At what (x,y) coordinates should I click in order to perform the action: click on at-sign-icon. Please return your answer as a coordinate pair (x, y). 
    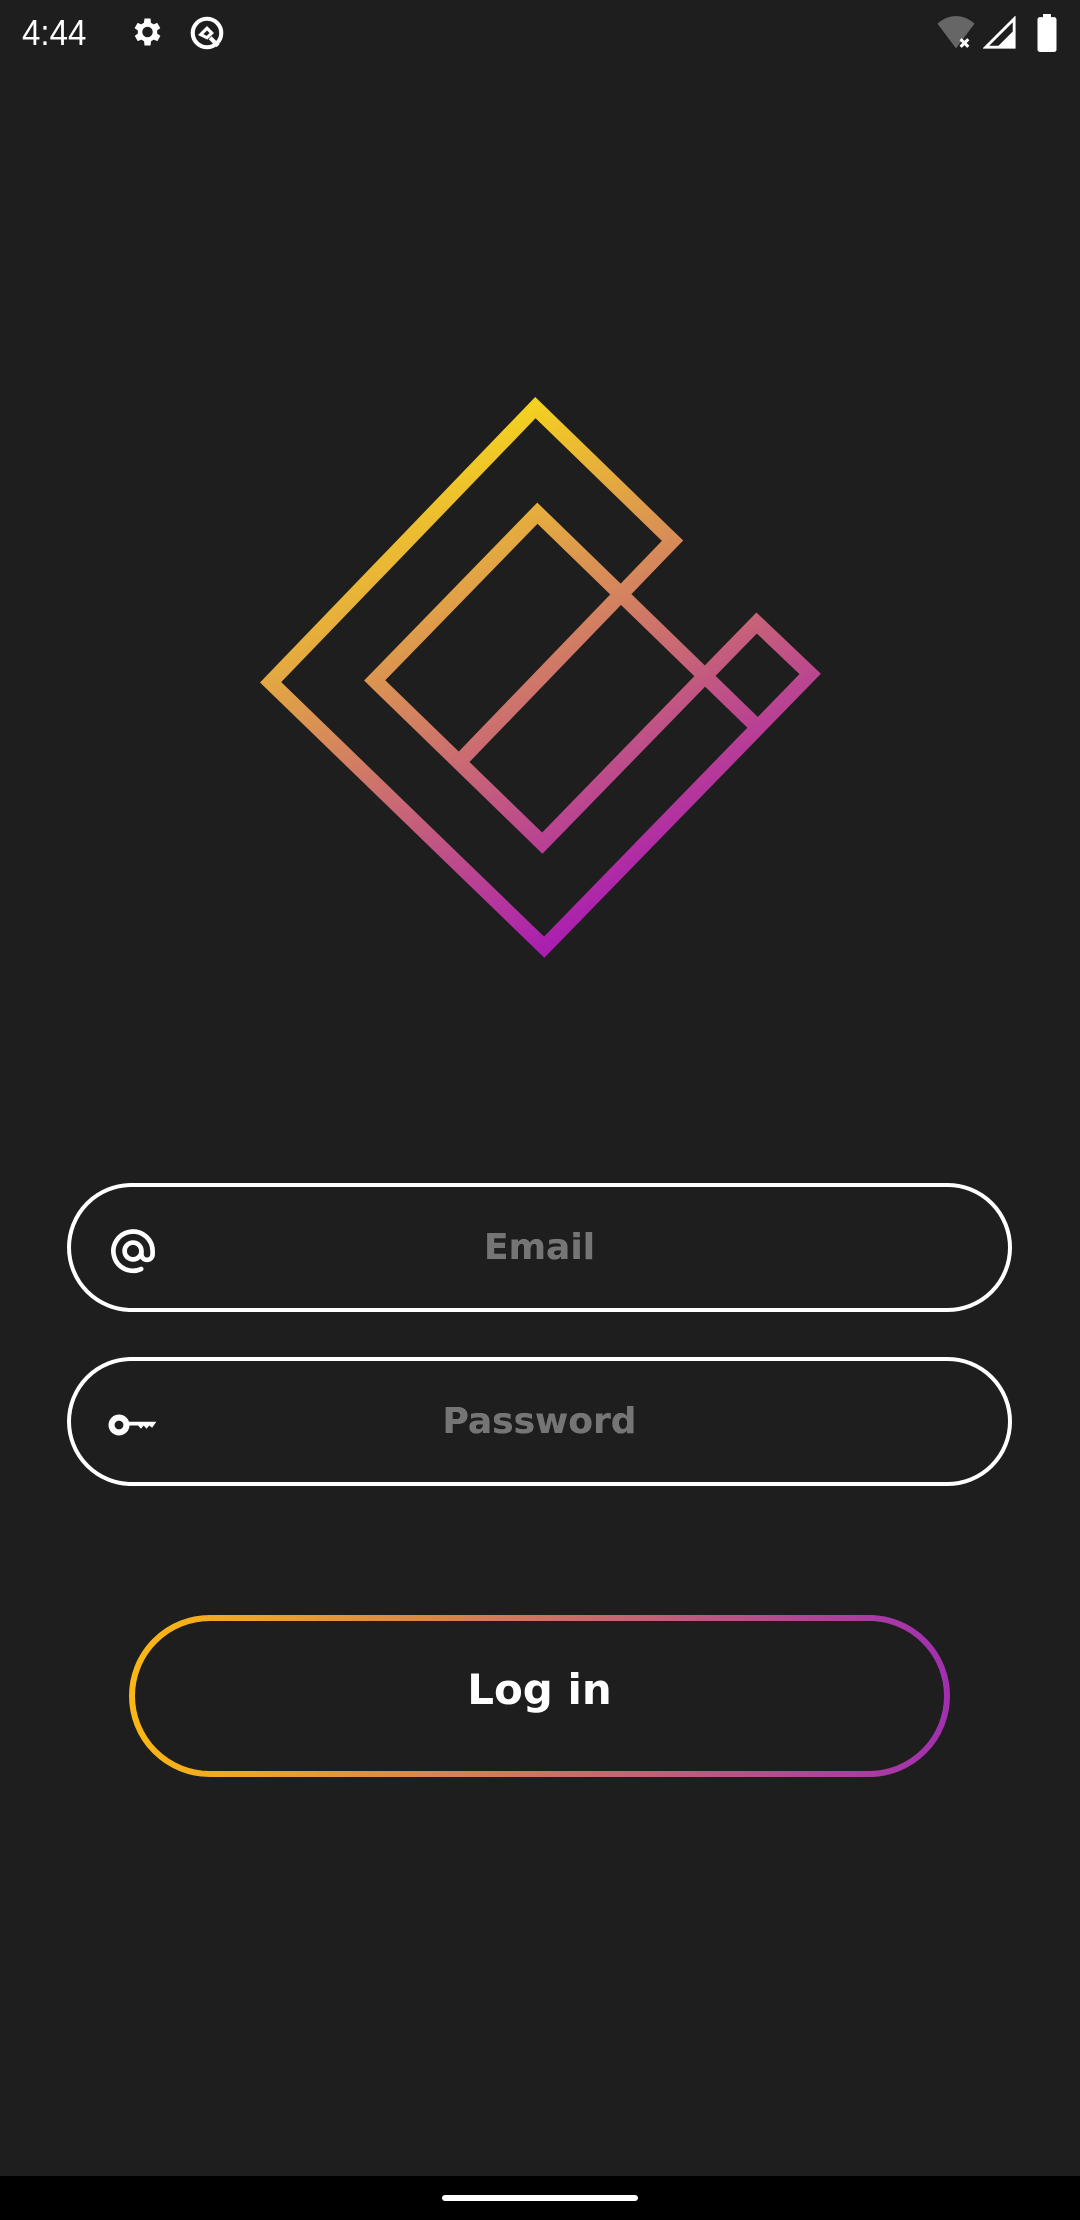
    Looking at the image, I should click on (133, 1251).